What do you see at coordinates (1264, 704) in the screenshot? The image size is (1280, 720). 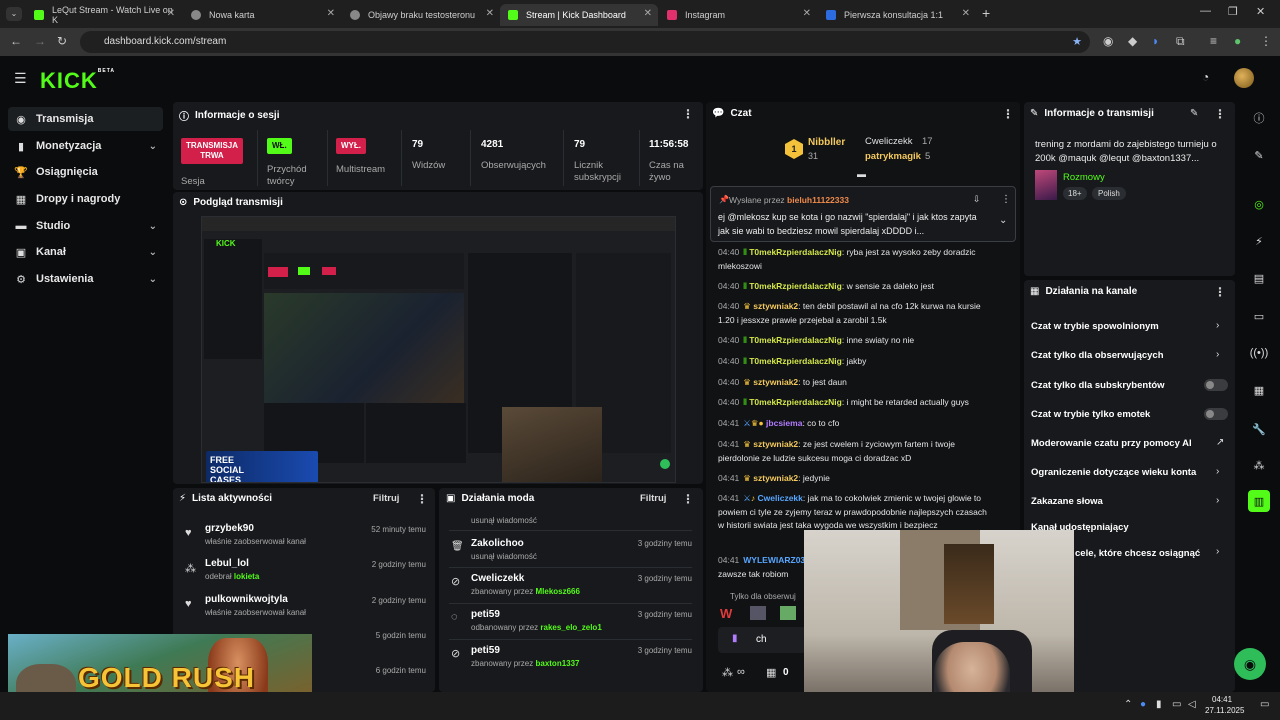 I see `notification-icon: ▭` at bounding box center [1264, 704].